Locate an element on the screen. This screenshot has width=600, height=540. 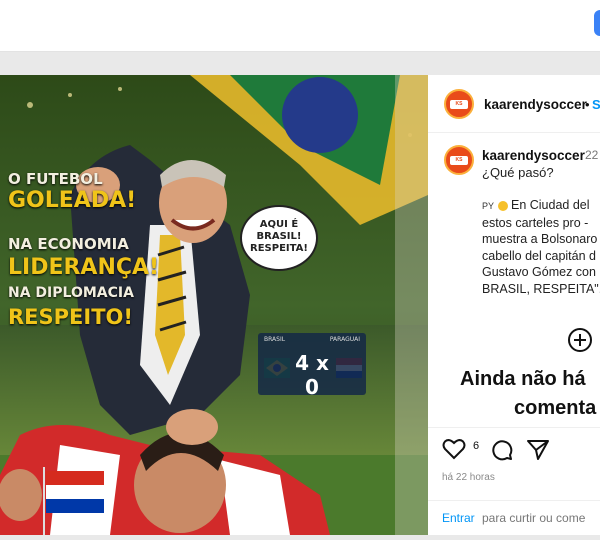
scoreboard: BRASIL PARAGUAI 4 x 0 is located at coordinates (312, 366).